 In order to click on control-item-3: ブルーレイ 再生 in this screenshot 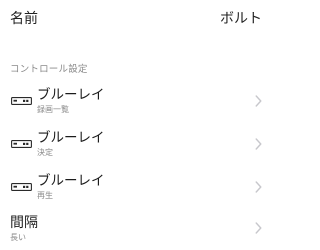, I will do `click(135, 191)`.